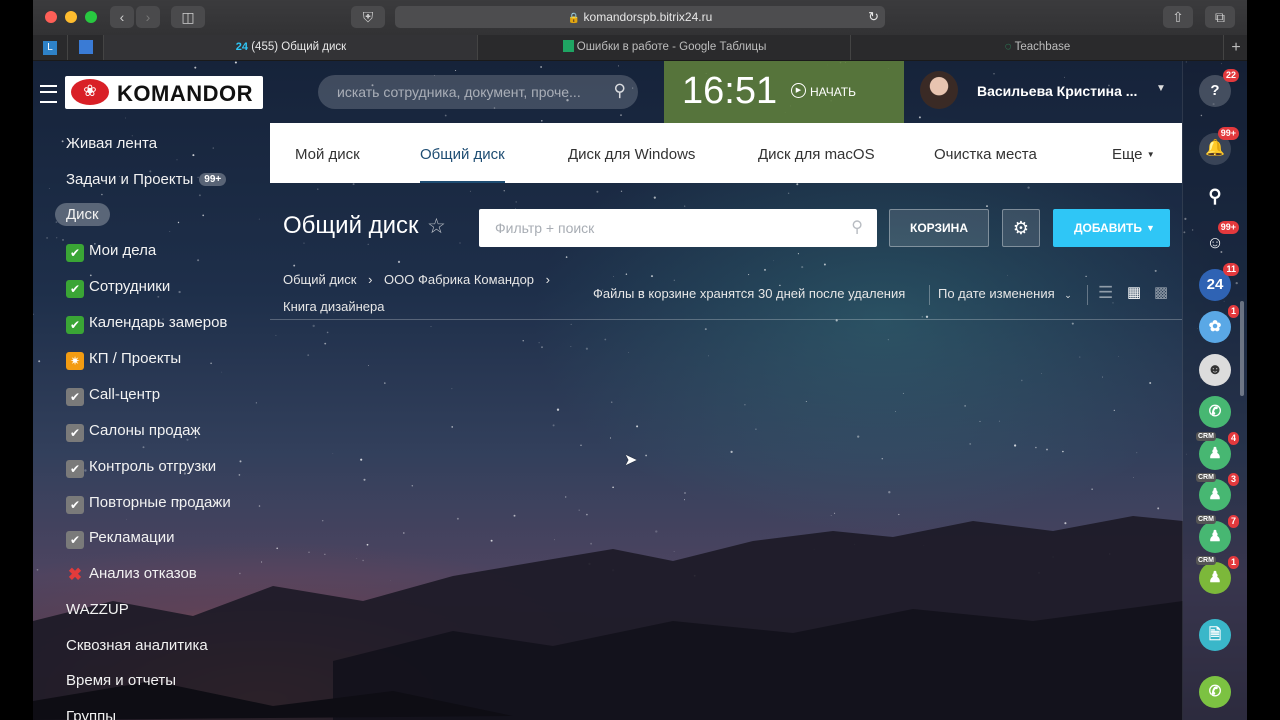 The image size is (1280, 720). I want to click on sidebar-item-label: Контроль отгрузки, so click(153, 466).